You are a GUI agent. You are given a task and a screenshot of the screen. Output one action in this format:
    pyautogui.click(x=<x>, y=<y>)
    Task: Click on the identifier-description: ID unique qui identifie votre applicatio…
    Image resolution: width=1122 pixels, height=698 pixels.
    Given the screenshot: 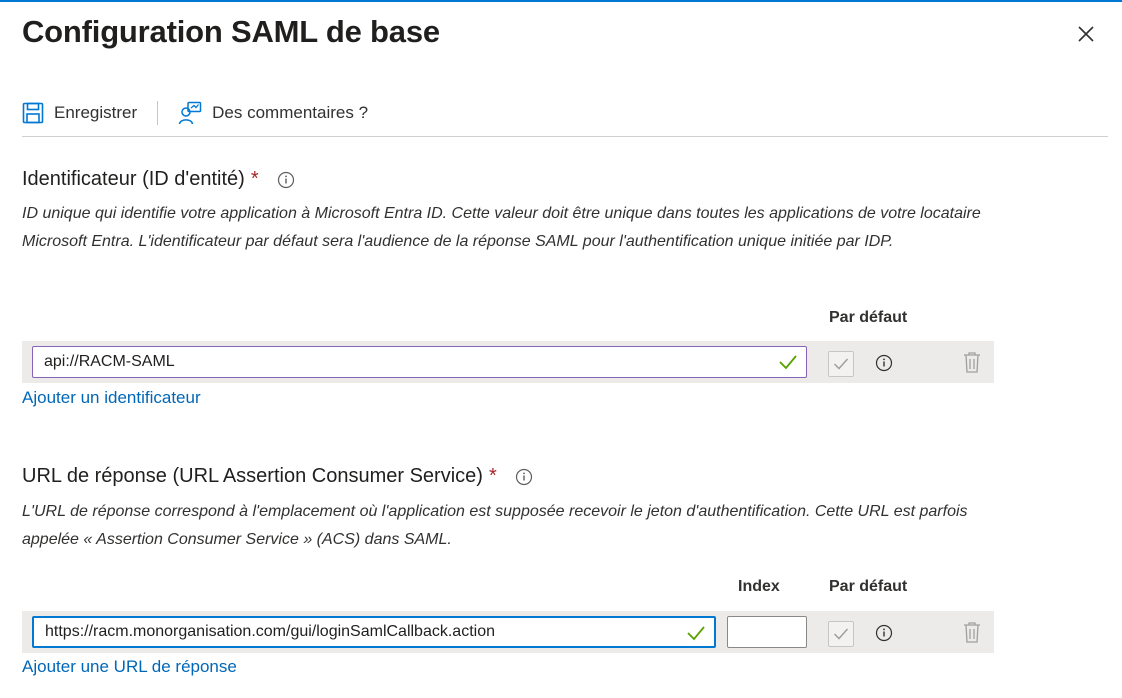 What is the action you would take?
    pyautogui.click(x=501, y=227)
    